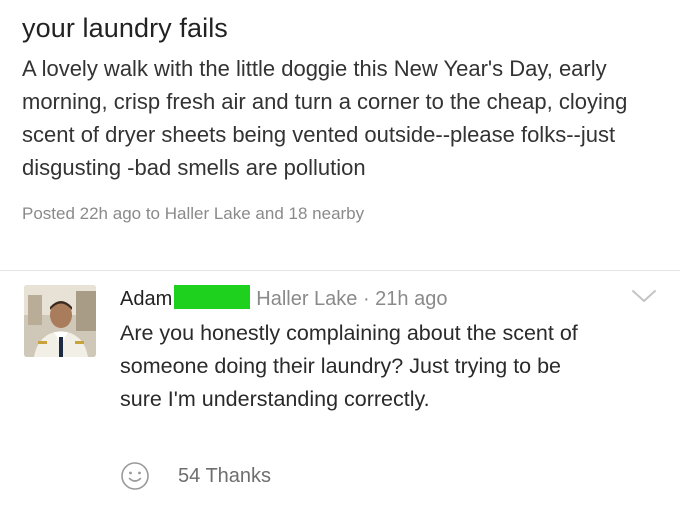  Describe the element at coordinates (352, 299) in the screenshot. I see `comment-location-time: Haller Lake · 21h ago` at that location.